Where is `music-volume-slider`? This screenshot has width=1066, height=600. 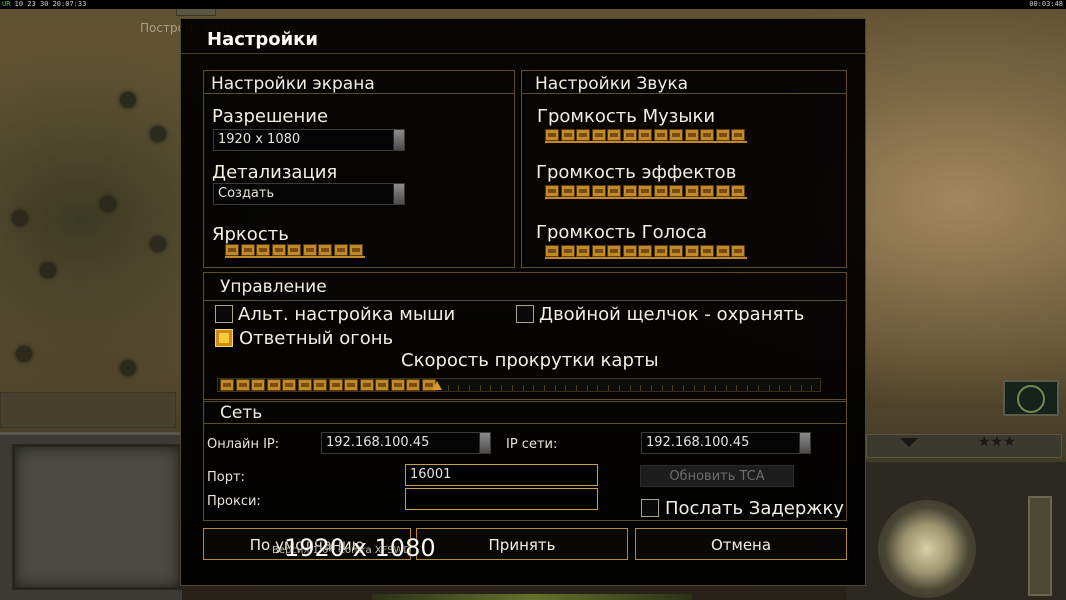
music-volume-slider is located at coordinates (646, 136).